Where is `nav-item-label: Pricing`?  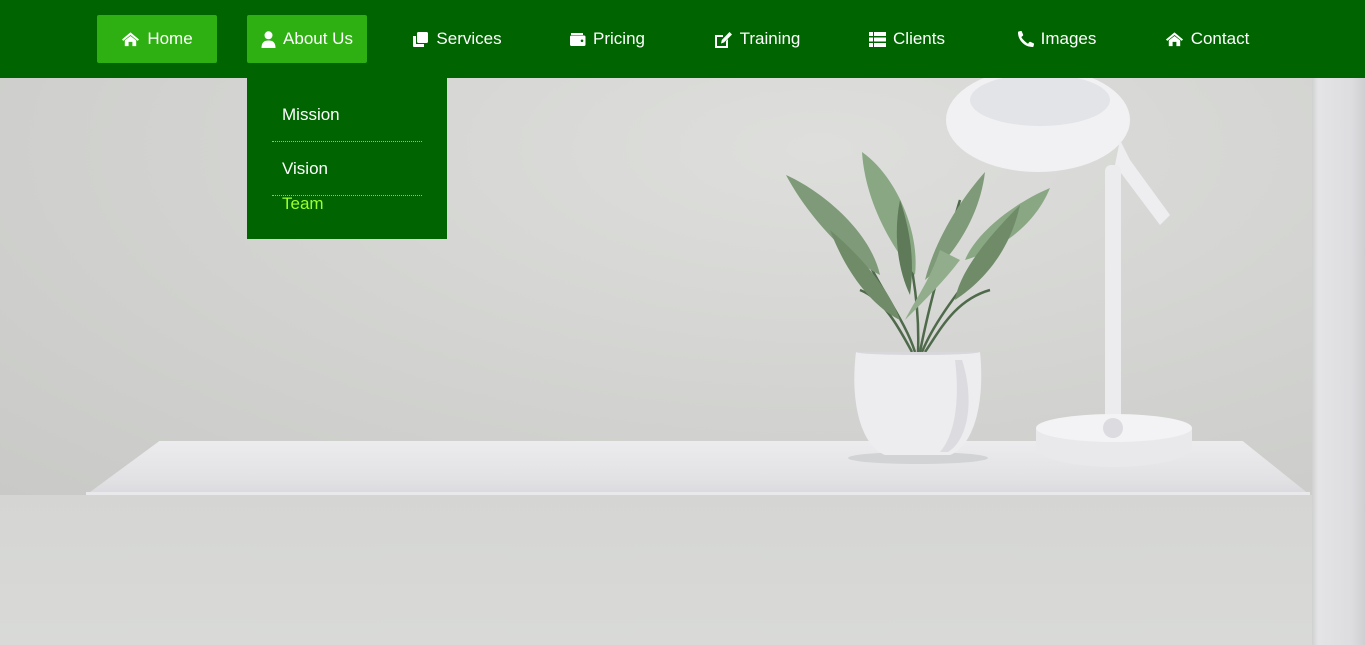 nav-item-label: Pricing is located at coordinates (619, 38).